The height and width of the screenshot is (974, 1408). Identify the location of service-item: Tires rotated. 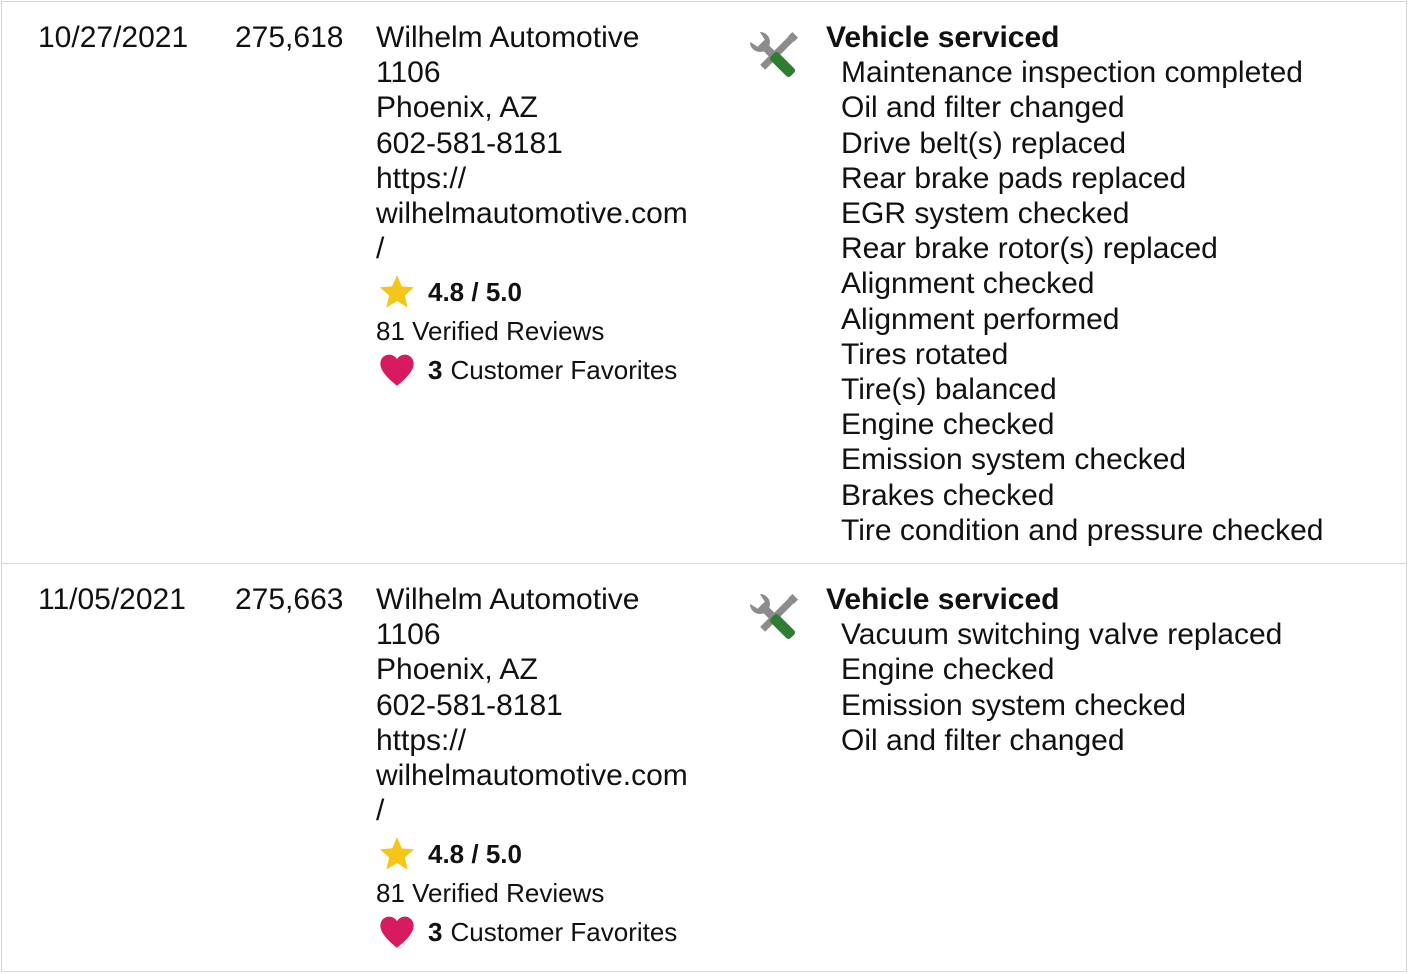
(925, 354).